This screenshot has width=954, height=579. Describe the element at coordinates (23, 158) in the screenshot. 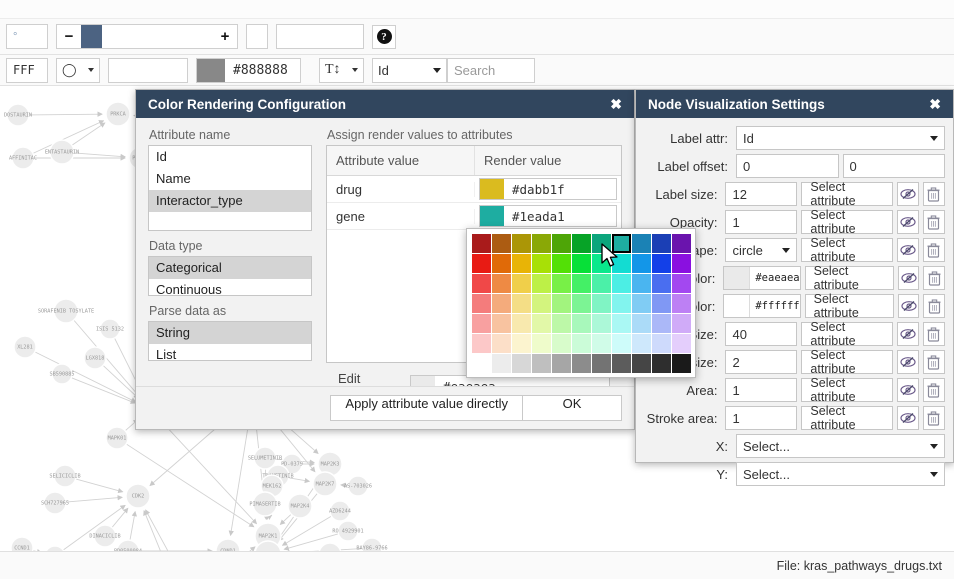

I see `graph-node: AFFINITAC` at that location.